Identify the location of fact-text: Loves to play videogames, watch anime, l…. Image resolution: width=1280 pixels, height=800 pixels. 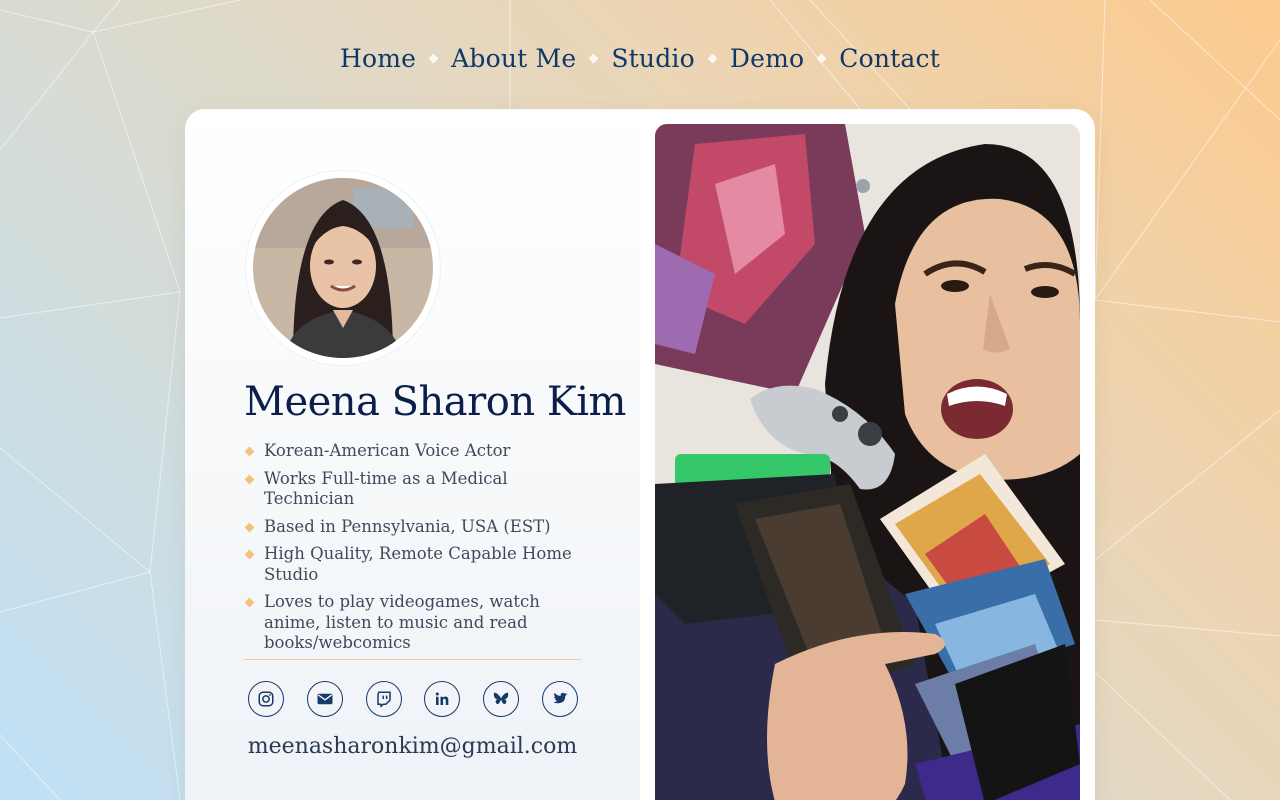
(402, 622).